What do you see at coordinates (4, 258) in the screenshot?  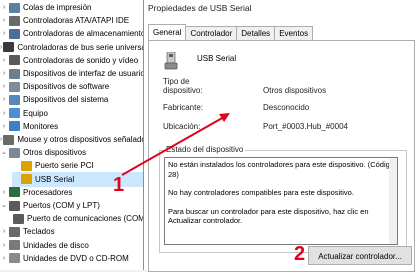 I see `chevron-right-icon: ›` at bounding box center [4, 258].